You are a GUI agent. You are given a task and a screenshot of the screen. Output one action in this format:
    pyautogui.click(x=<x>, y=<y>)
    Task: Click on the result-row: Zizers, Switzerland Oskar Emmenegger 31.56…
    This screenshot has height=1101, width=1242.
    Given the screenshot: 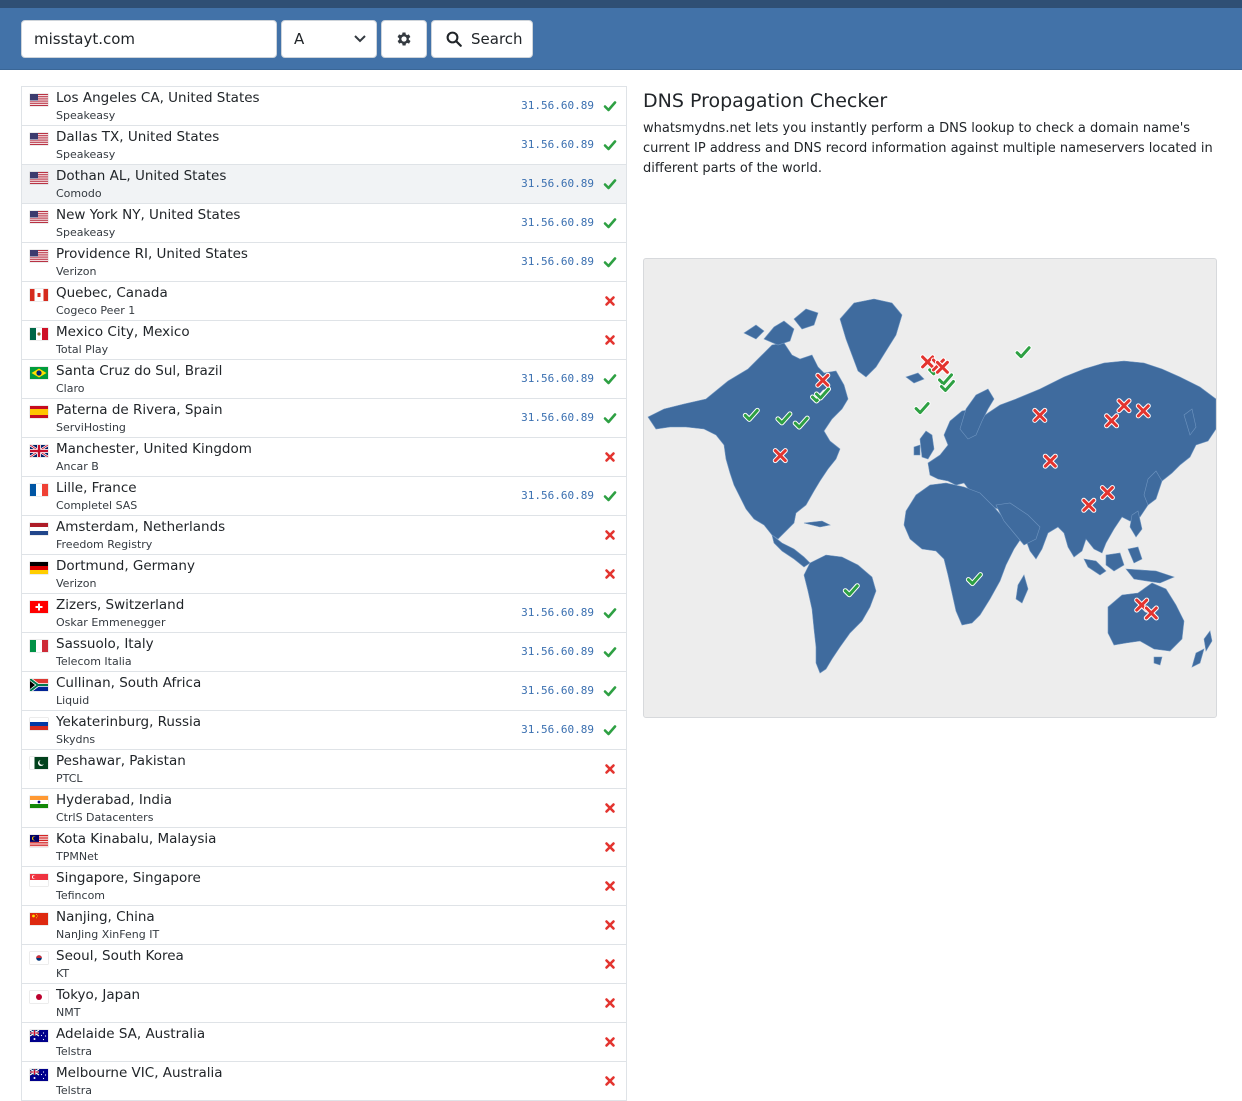 What is the action you would take?
    pyautogui.click(x=324, y=613)
    